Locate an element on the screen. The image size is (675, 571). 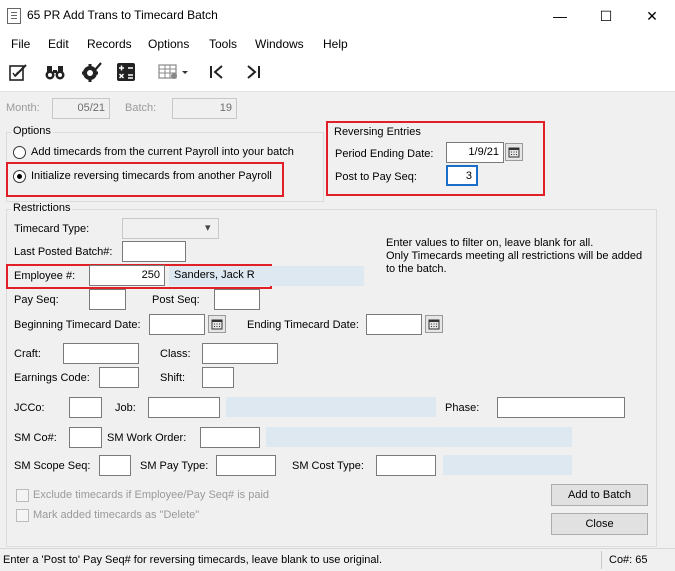
first-record-icon is located at coordinates (217, 72).